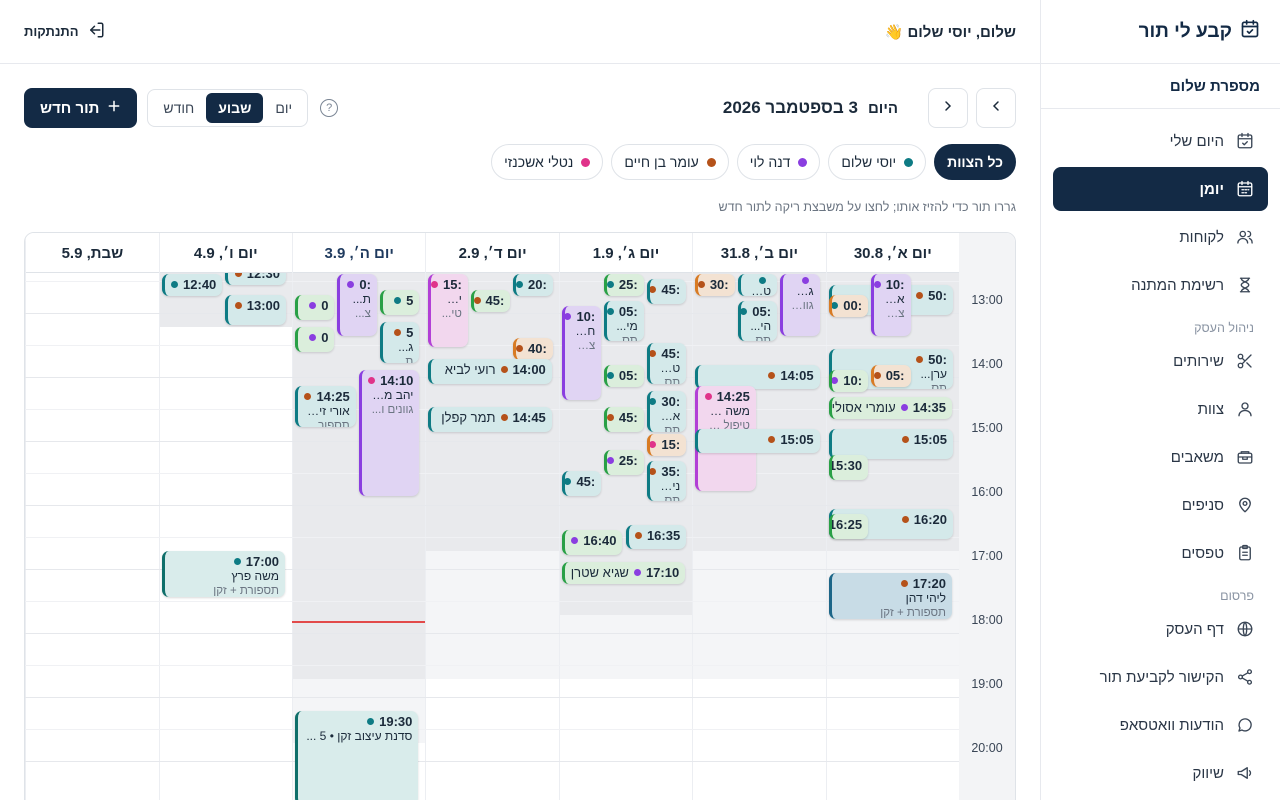  Describe the element at coordinates (446, 284) in the screenshot. I see `appointment-time-row: :15` at that location.